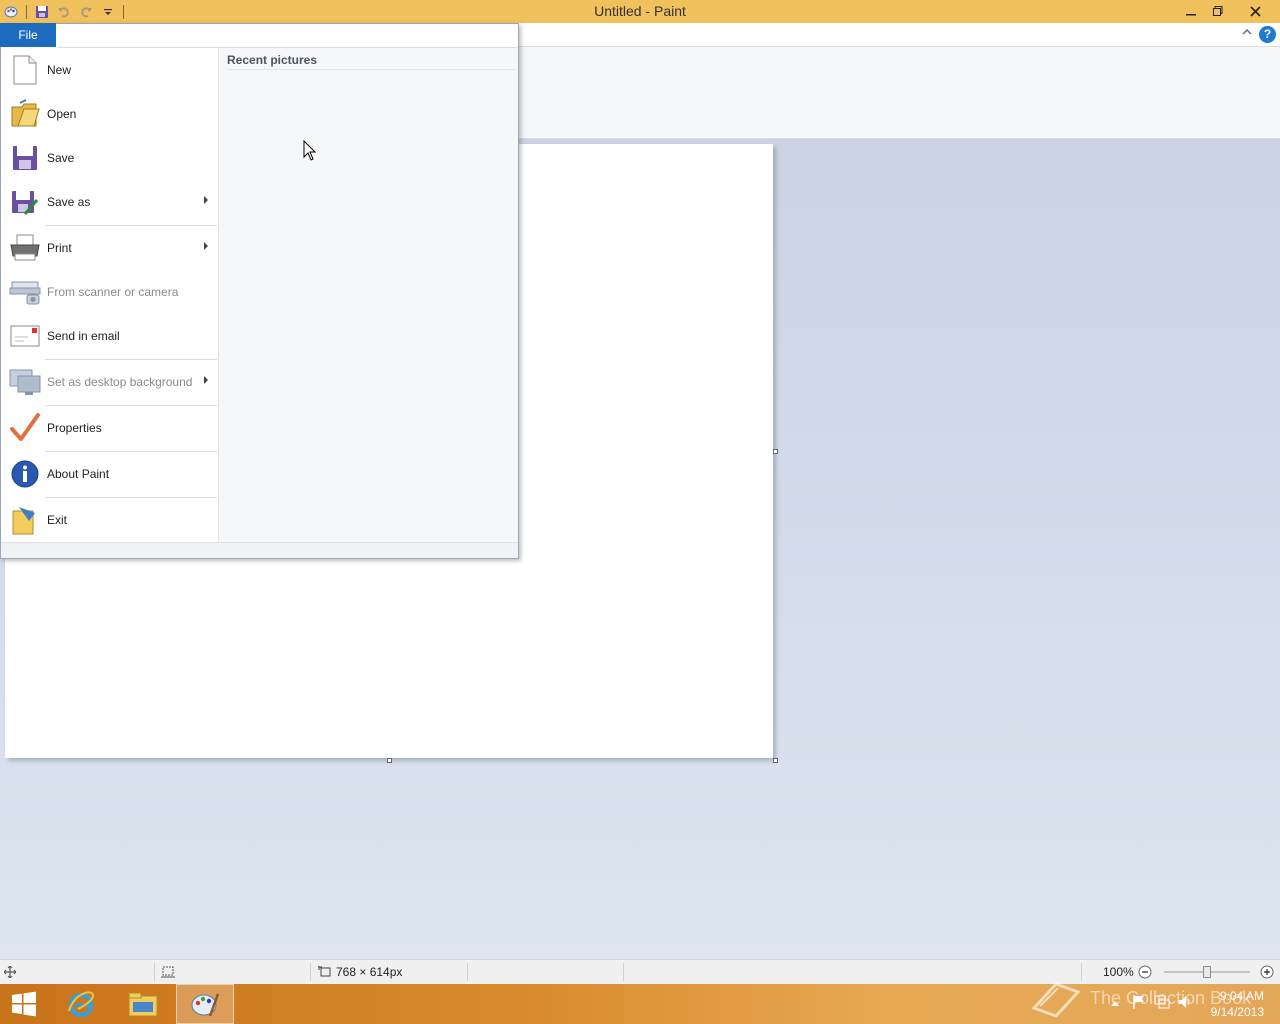 This screenshot has height=1024, width=1280. I want to click on title-bar: Untitled - Paint, so click(640, 11).